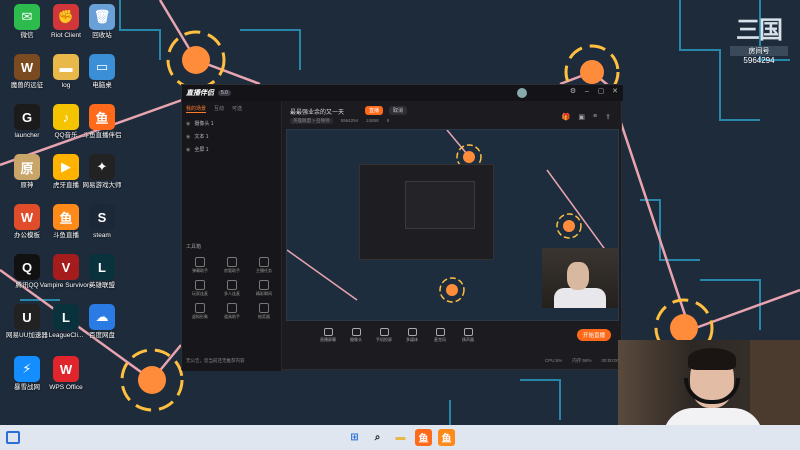 This screenshot has height=450, width=800. Describe the element at coordinates (522, 93) in the screenshot. I see `user-avatar` at that location.